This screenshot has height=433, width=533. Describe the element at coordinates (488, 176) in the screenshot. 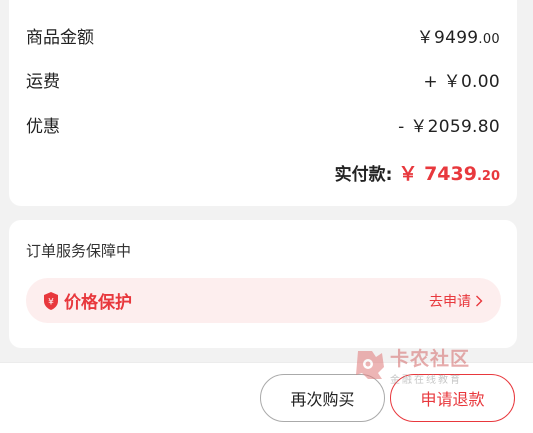

I see `actual-payment-decimal: .20` at that location.